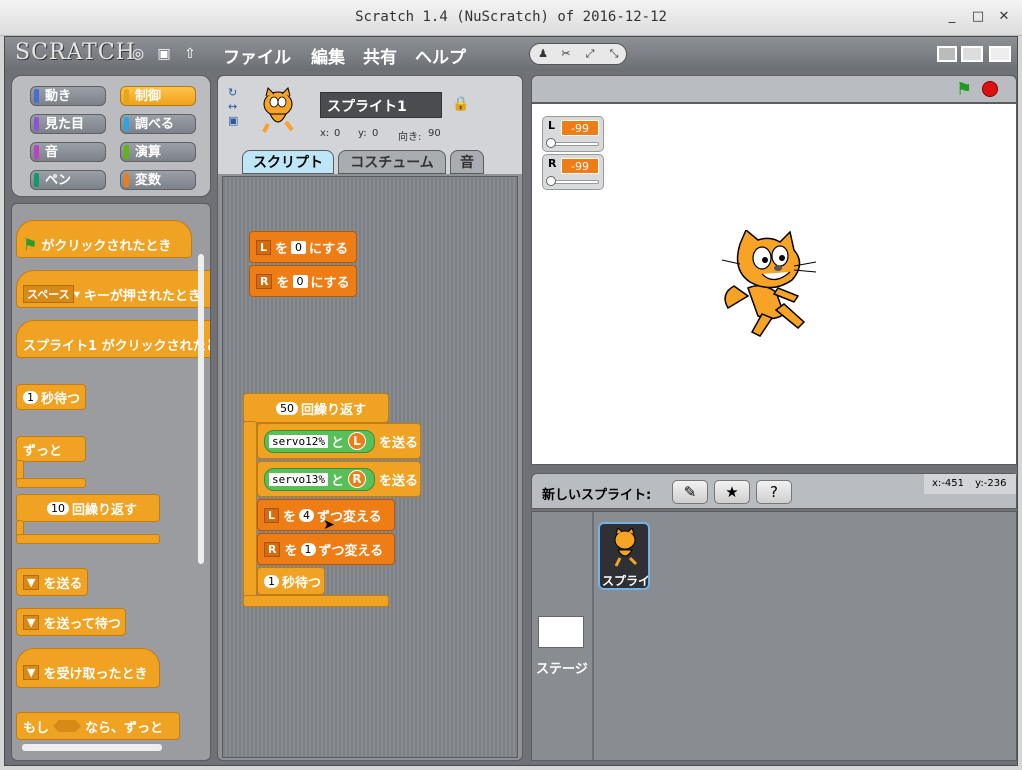 This screenshot has width=1022, height=770. What do you see at coordinates (164, 54) in the screenshot?
I see `save-icon: ▣` at bounding box center [164, 54].